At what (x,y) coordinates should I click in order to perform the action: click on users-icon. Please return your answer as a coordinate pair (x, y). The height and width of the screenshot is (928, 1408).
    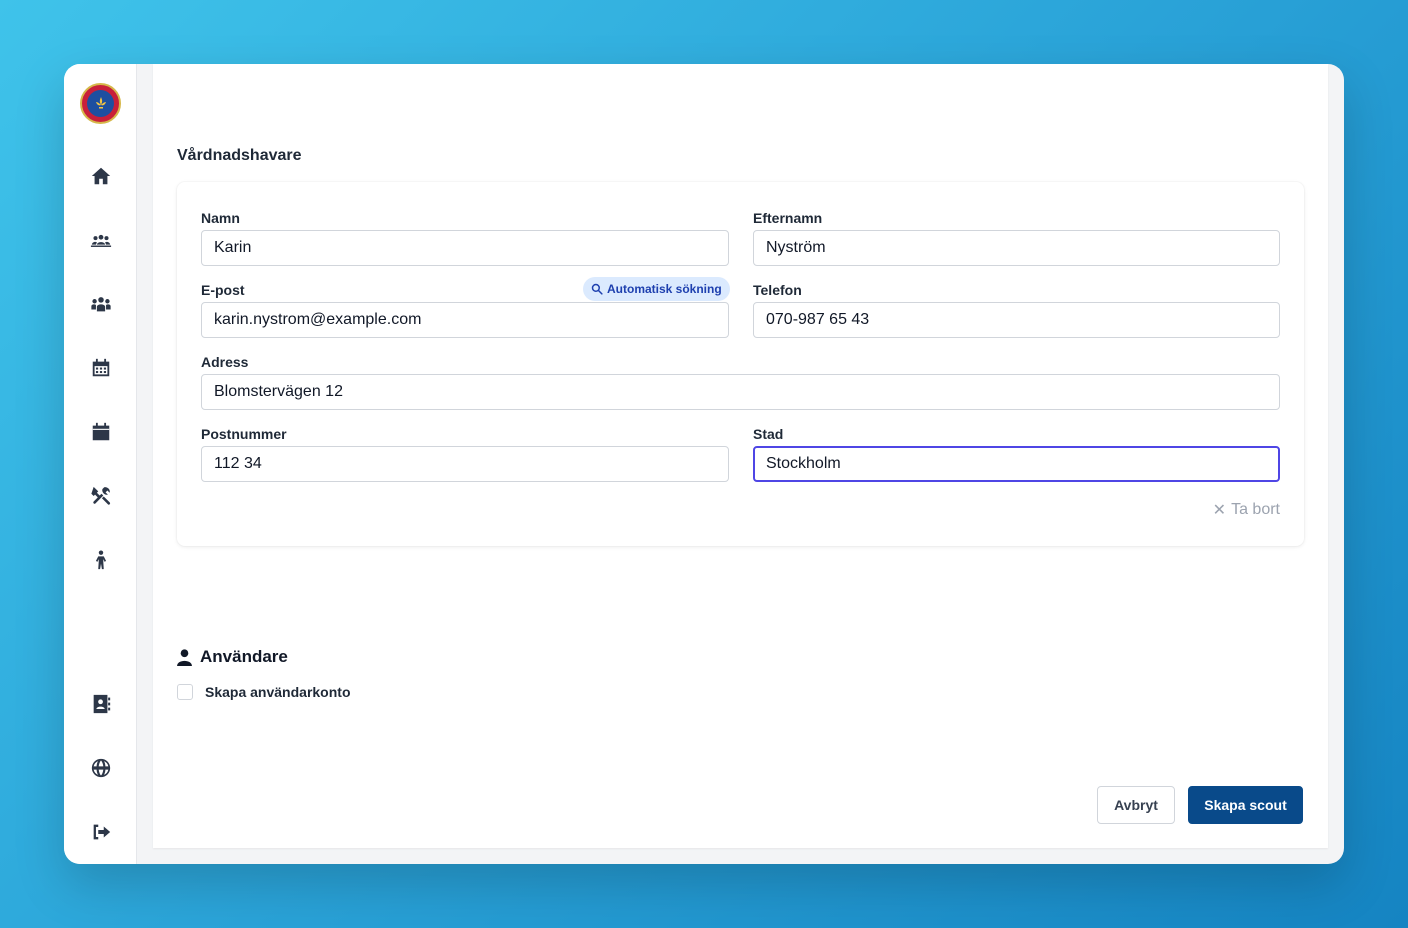
    Looking at the image, I should click on (101, 304).